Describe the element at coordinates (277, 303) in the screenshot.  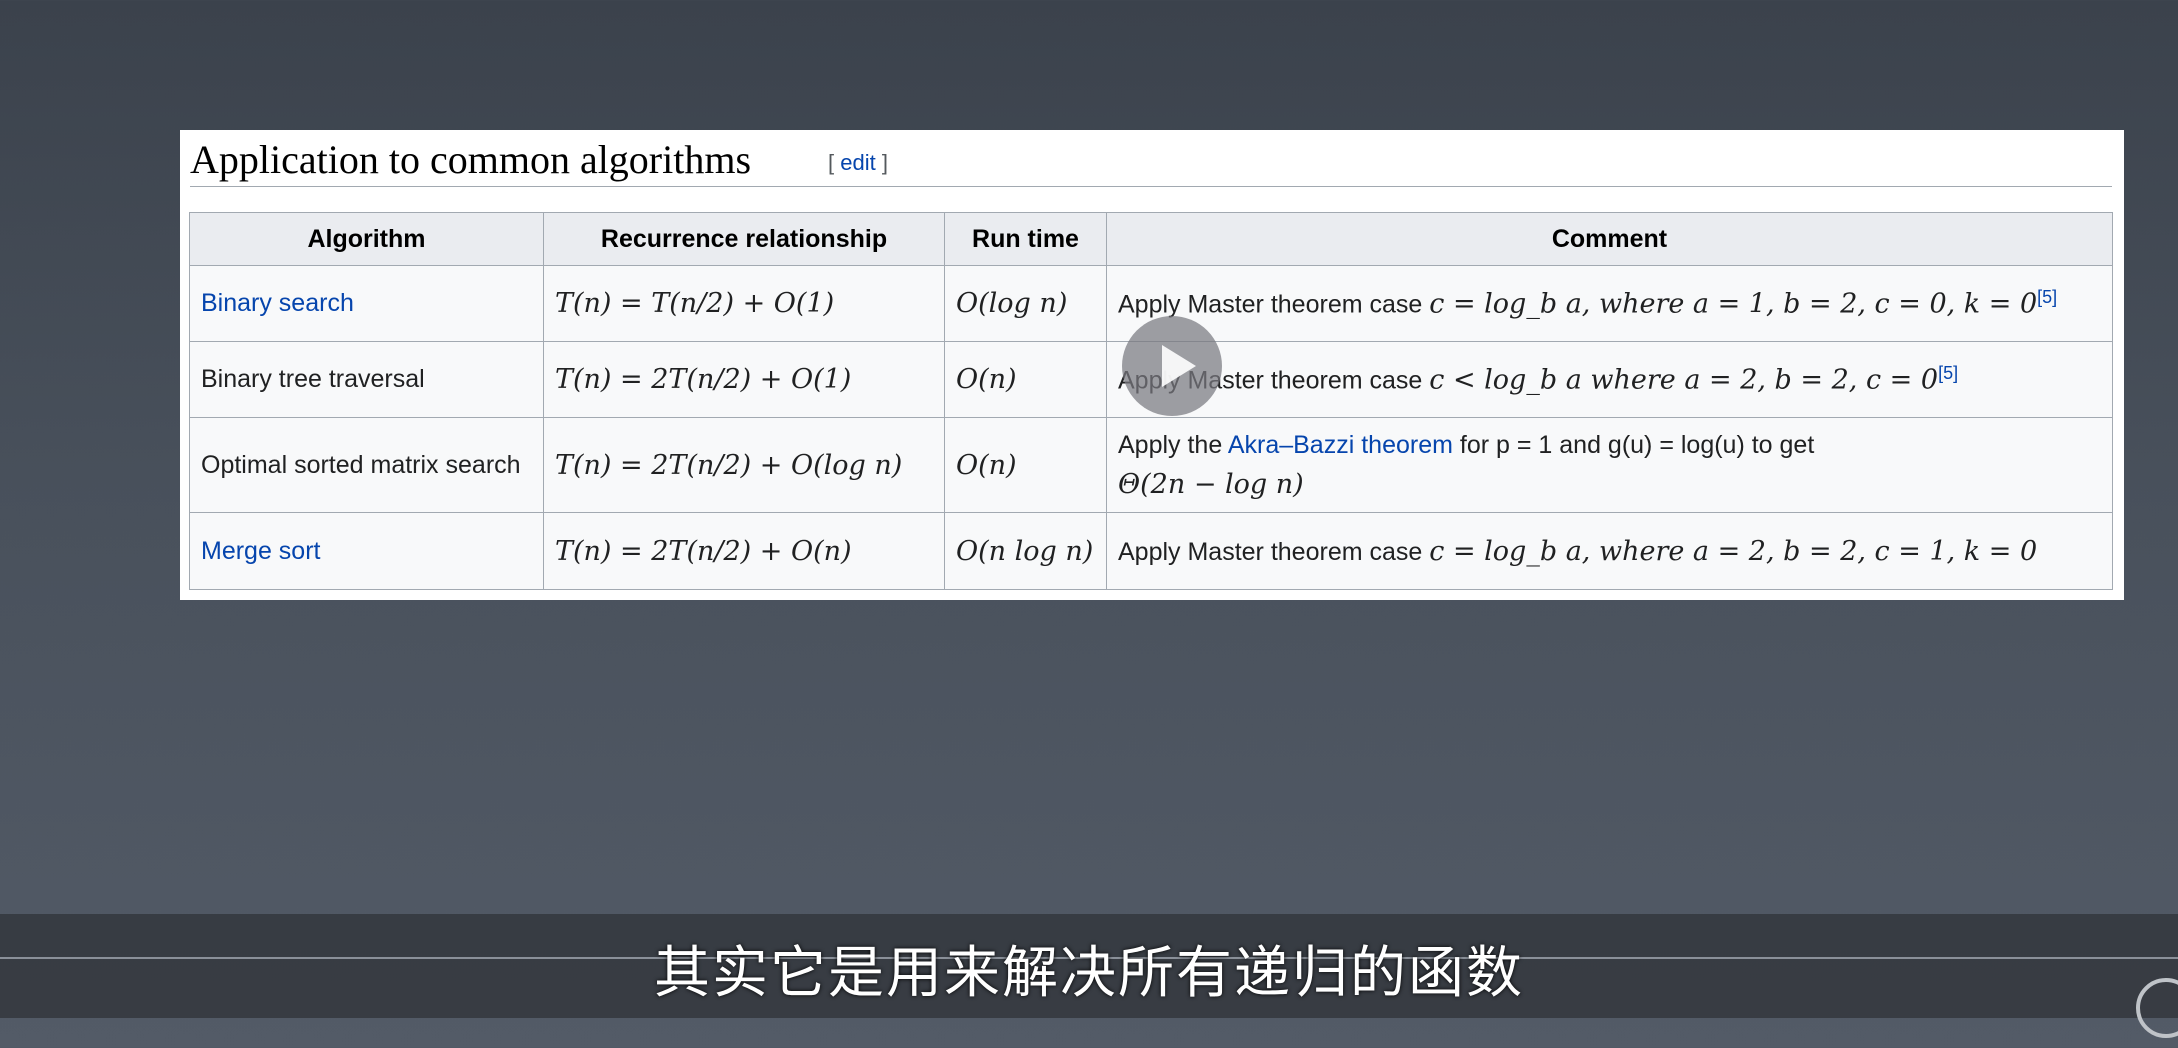
I see `algorithm-link-binary-search: Binary search` at that location.